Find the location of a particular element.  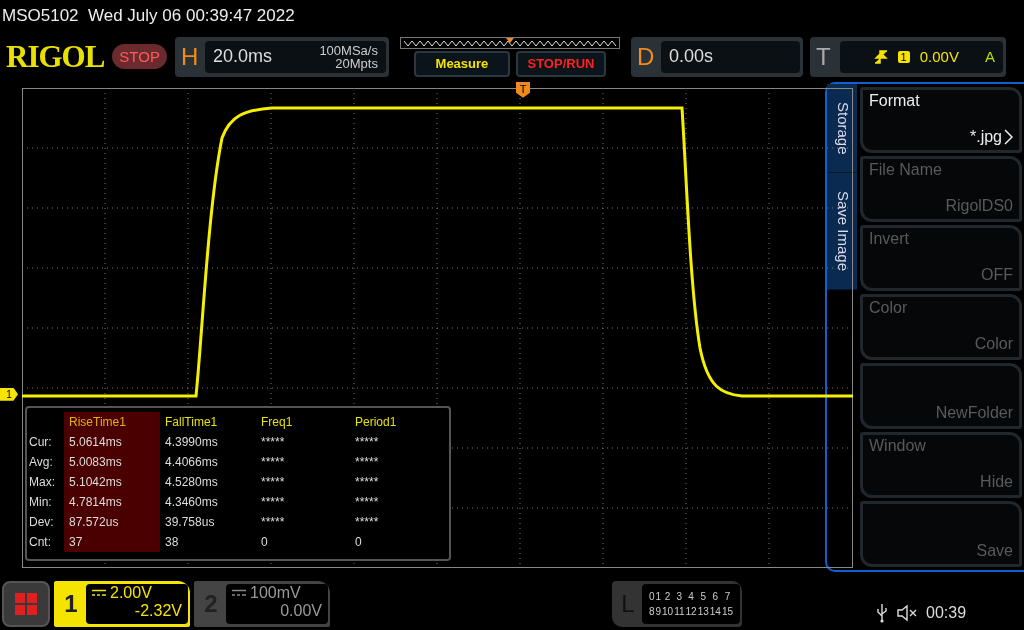

row-label: Cur: is located at coordinates (40, 442).